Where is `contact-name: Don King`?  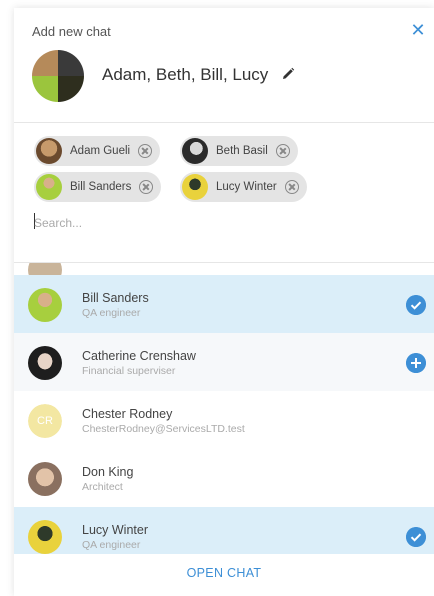
contact-name: Don King is located at coordinates (108, 472).